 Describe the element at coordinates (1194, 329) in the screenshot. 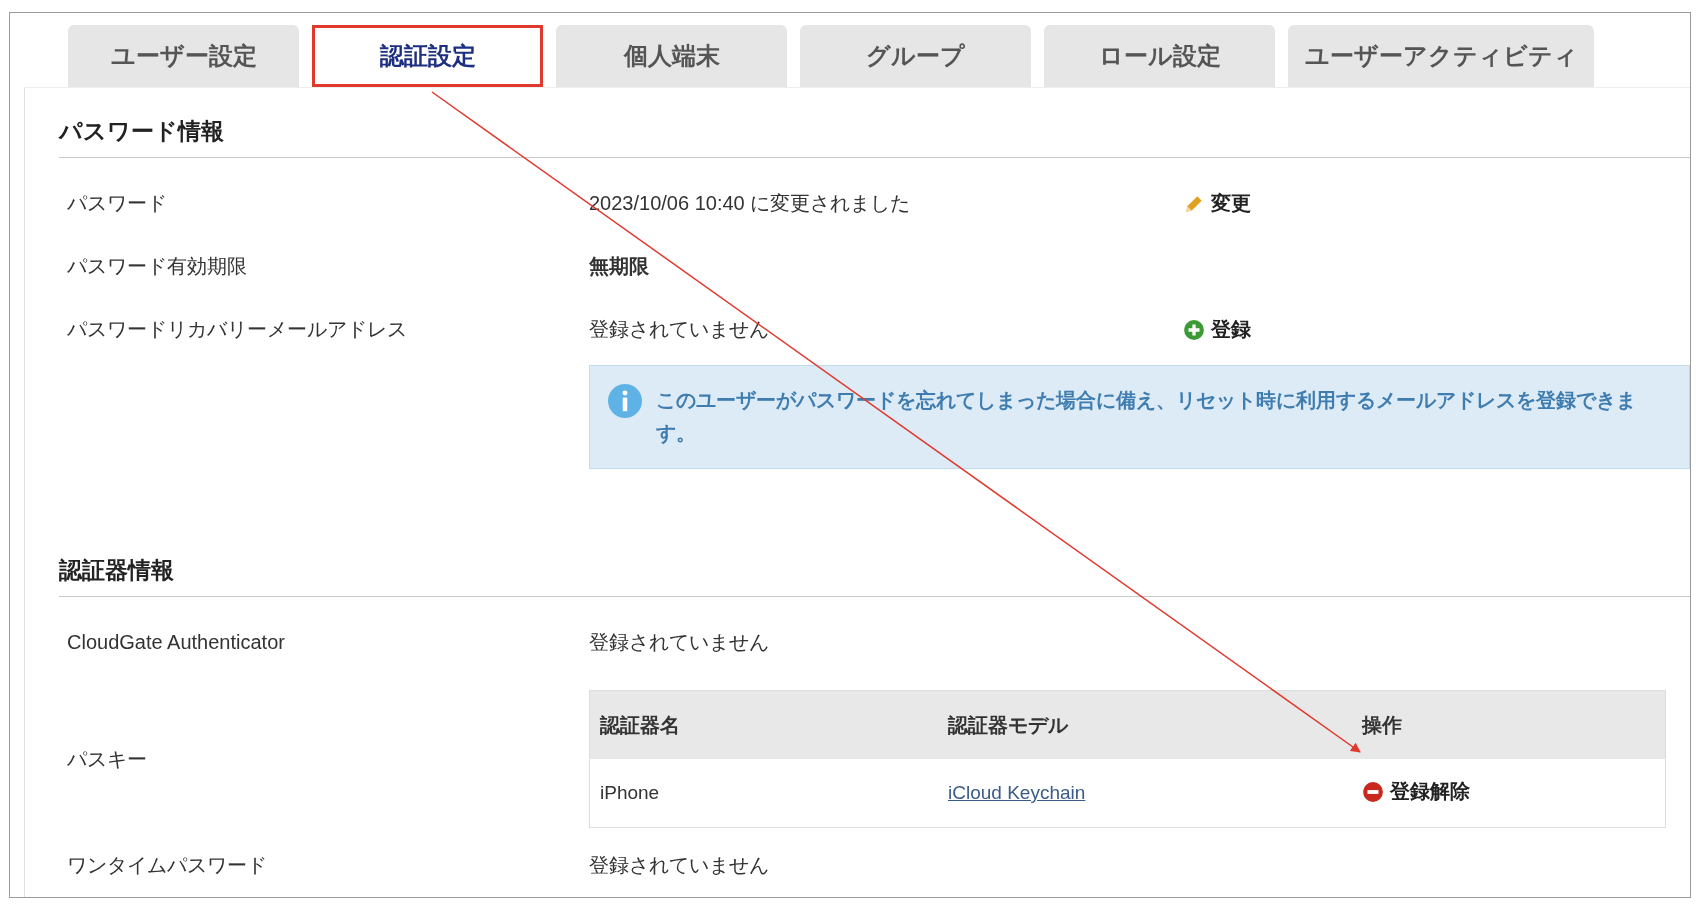

I see `plus-circle-icon` at that location.